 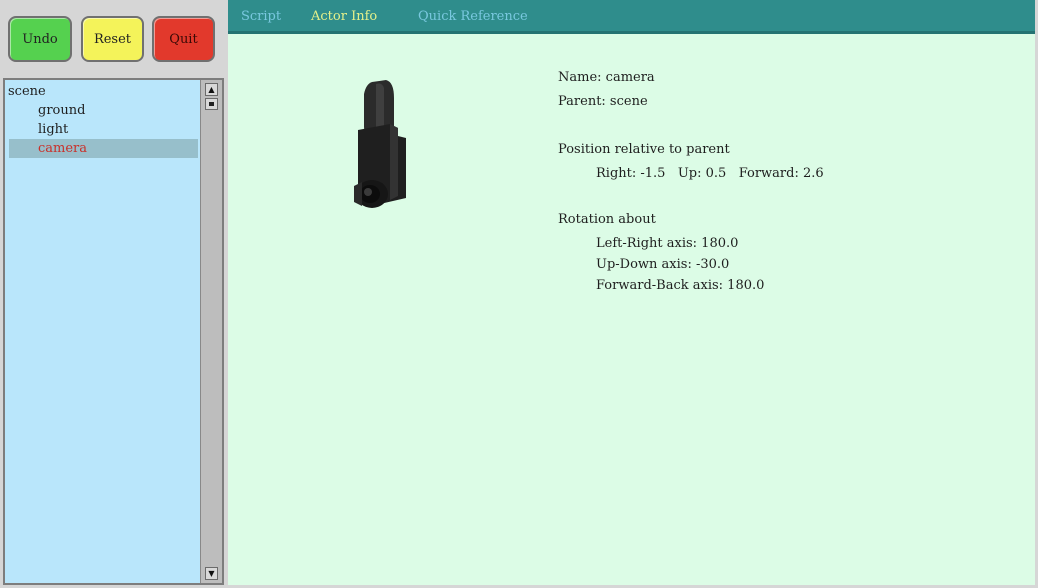 What do you see at coordinates (40, 39) in the screenshot?
I see `undo-button: Undo` at bounding box center [40, 39].